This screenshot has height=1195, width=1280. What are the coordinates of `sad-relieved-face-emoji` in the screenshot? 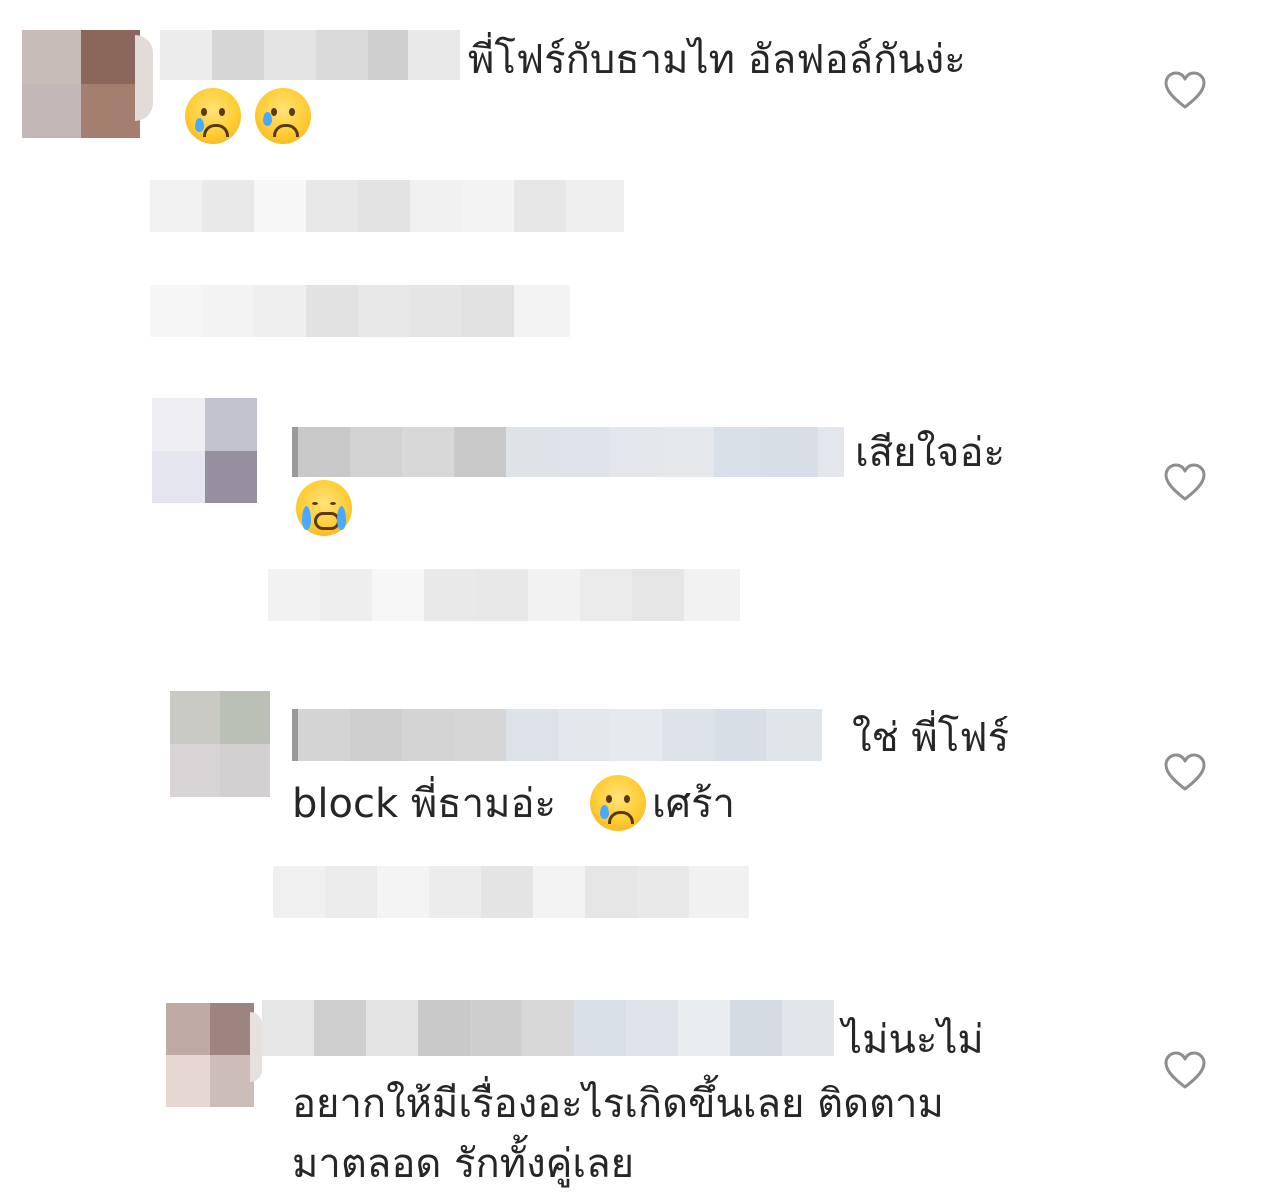 It's located at (283, 116).